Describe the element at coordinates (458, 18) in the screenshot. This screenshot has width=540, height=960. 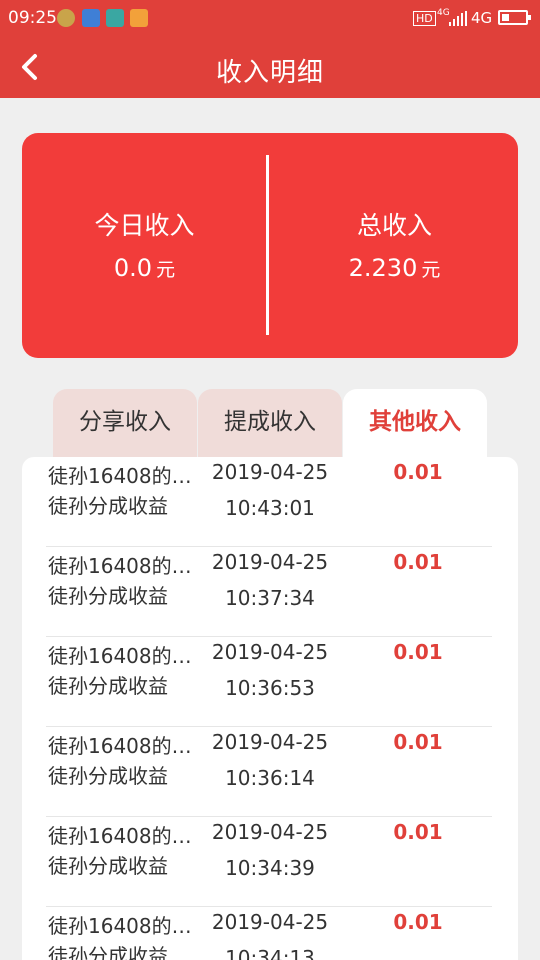
I see `signal-icon` at that location.